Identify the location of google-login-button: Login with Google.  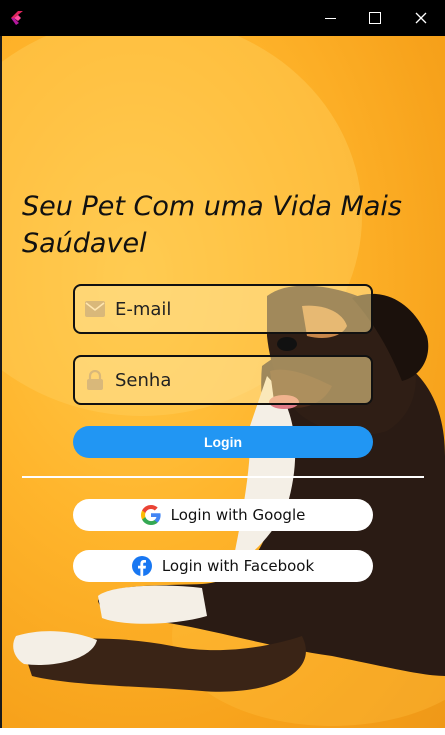
(223, 515).